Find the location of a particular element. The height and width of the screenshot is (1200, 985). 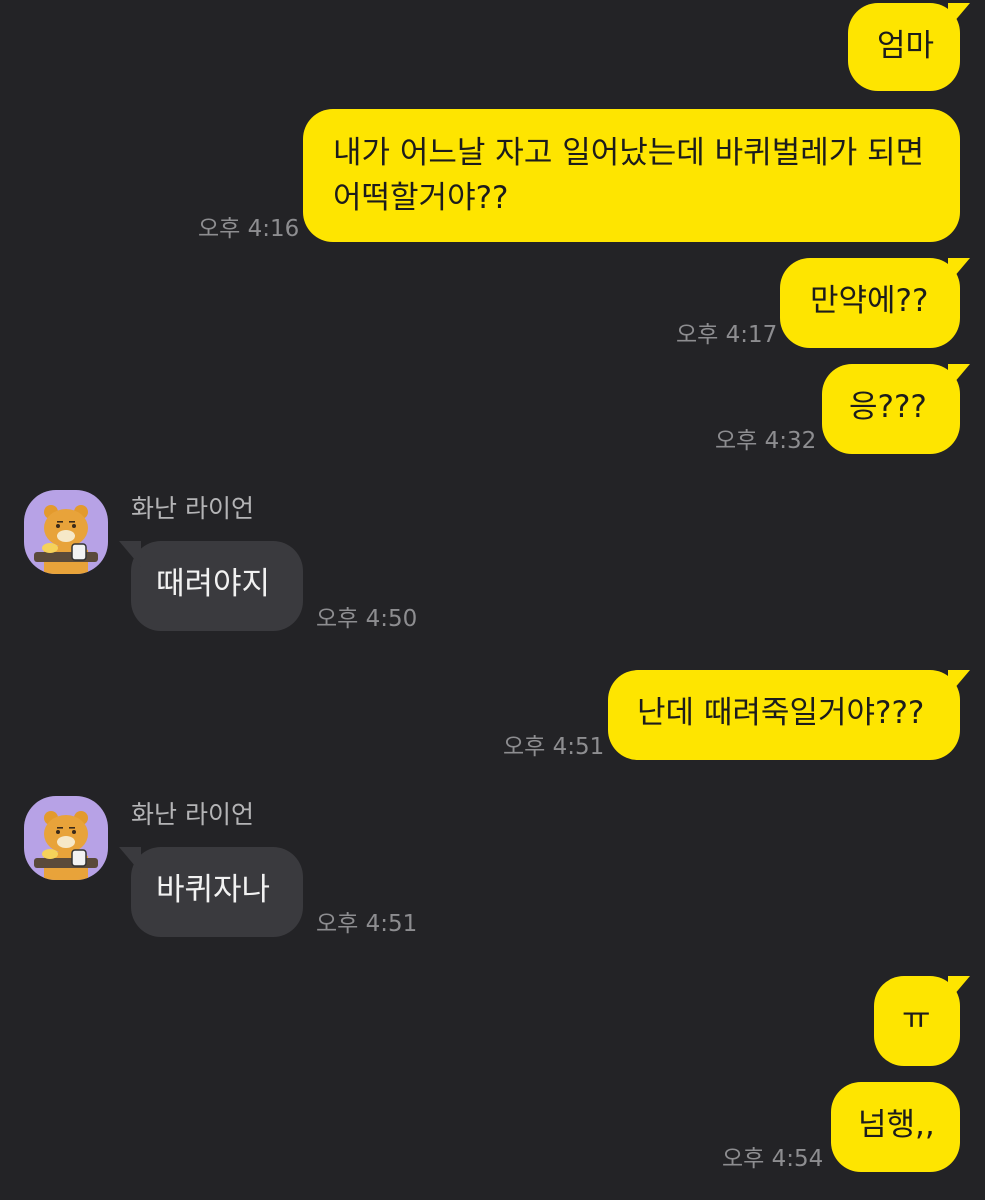

message-text: 난데 때려죽일거야??? is located at coordinates (781, 713).